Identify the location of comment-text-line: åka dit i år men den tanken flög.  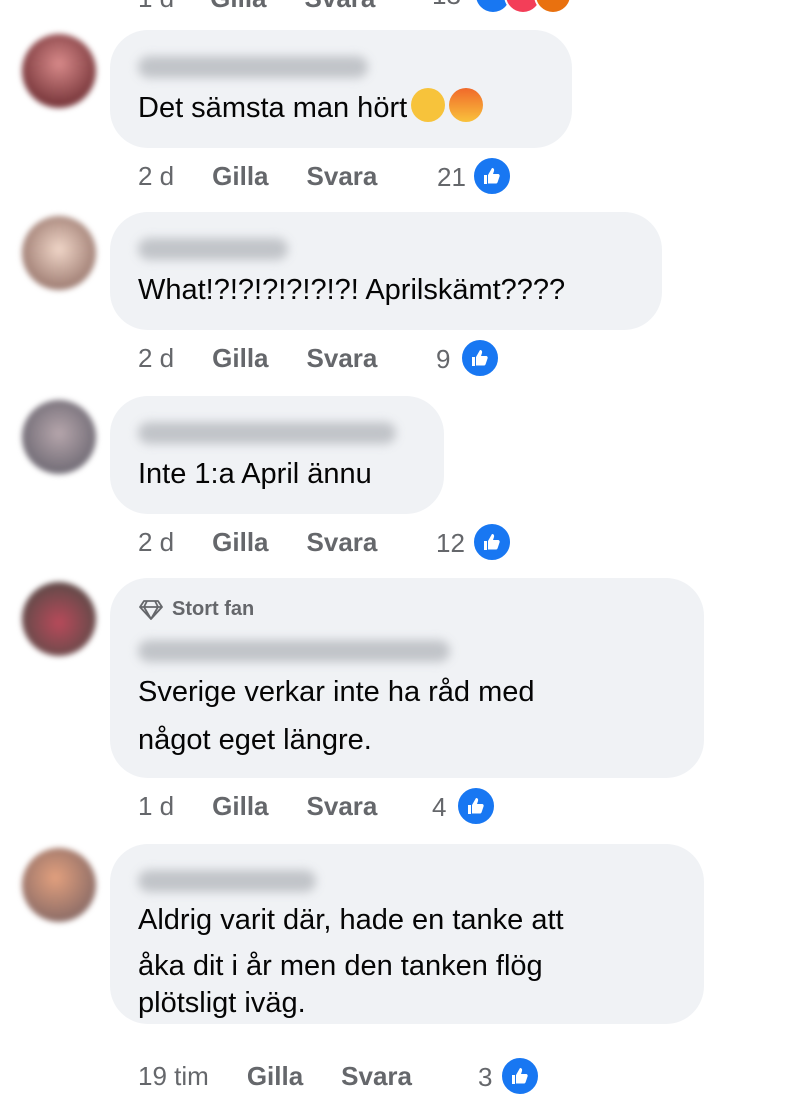
(340, 966).